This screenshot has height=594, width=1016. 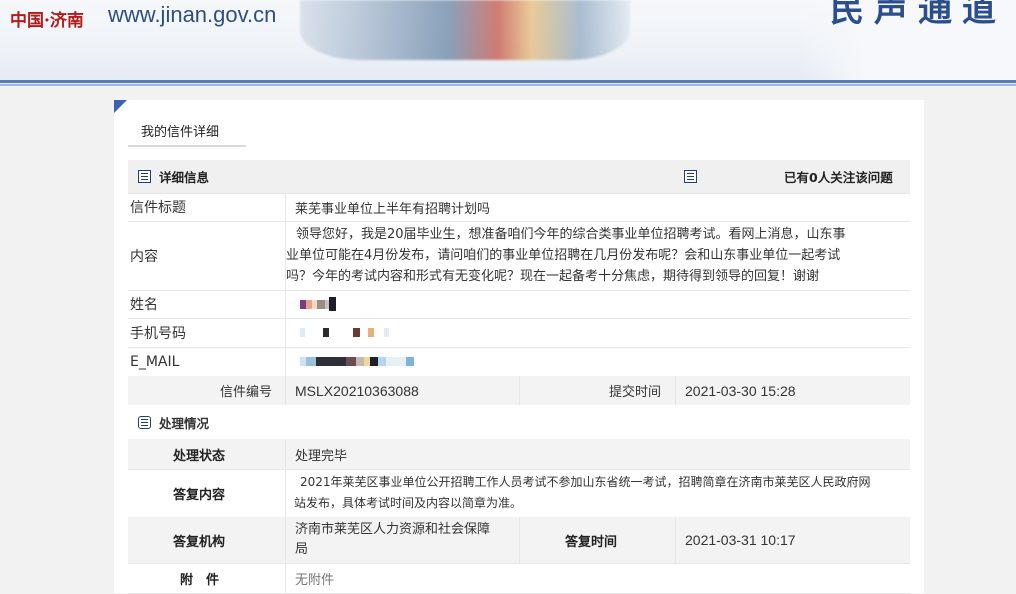 What do you see at coordinates (199, 456) in the screenshot?
I see `status-label: 处理状态` at bounding box center [199, 456].